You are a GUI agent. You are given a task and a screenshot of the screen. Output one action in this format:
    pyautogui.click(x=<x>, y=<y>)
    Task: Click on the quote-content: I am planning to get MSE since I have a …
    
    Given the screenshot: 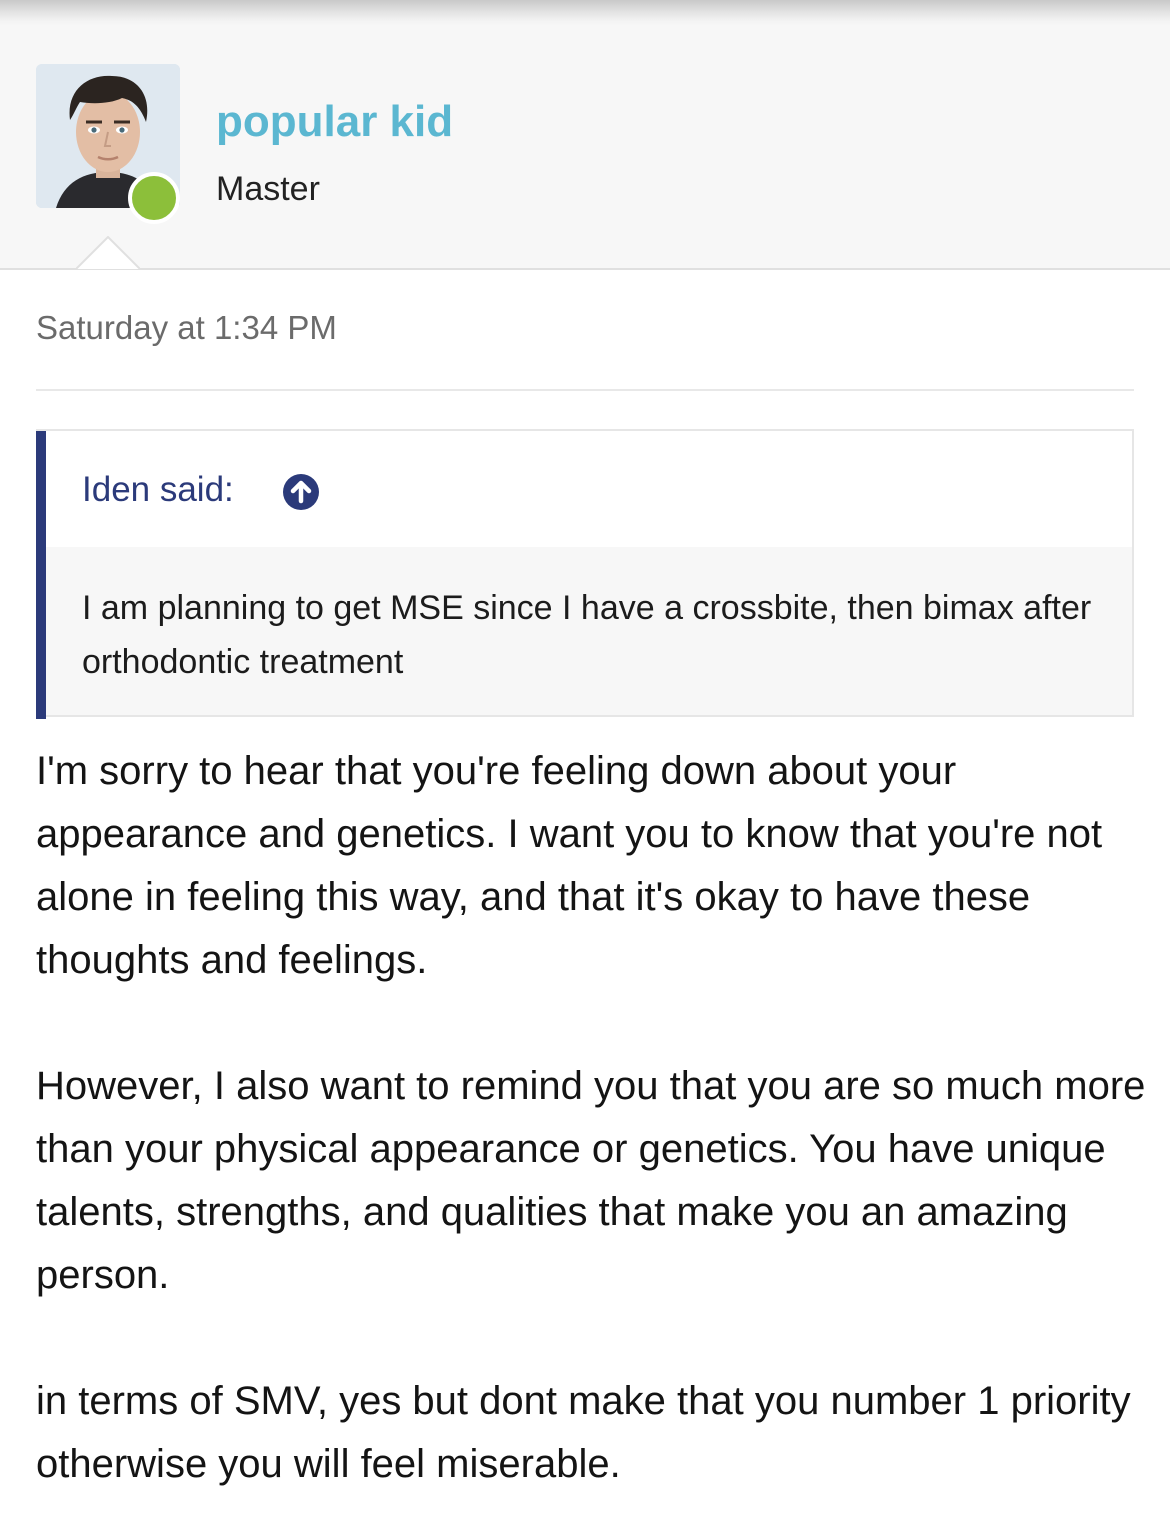 What is the action you would take?
    pyautogui.click(x=589, y=631)
    